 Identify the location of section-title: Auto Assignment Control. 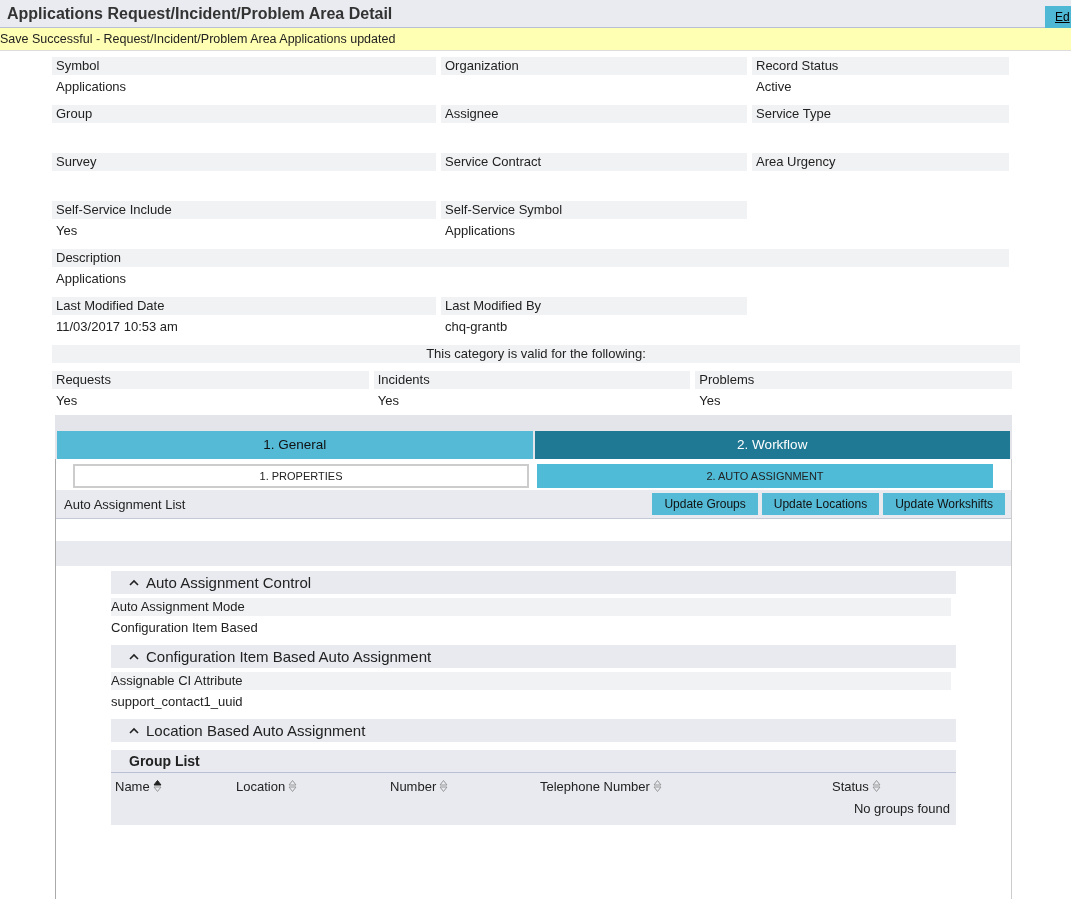
(229, 582).